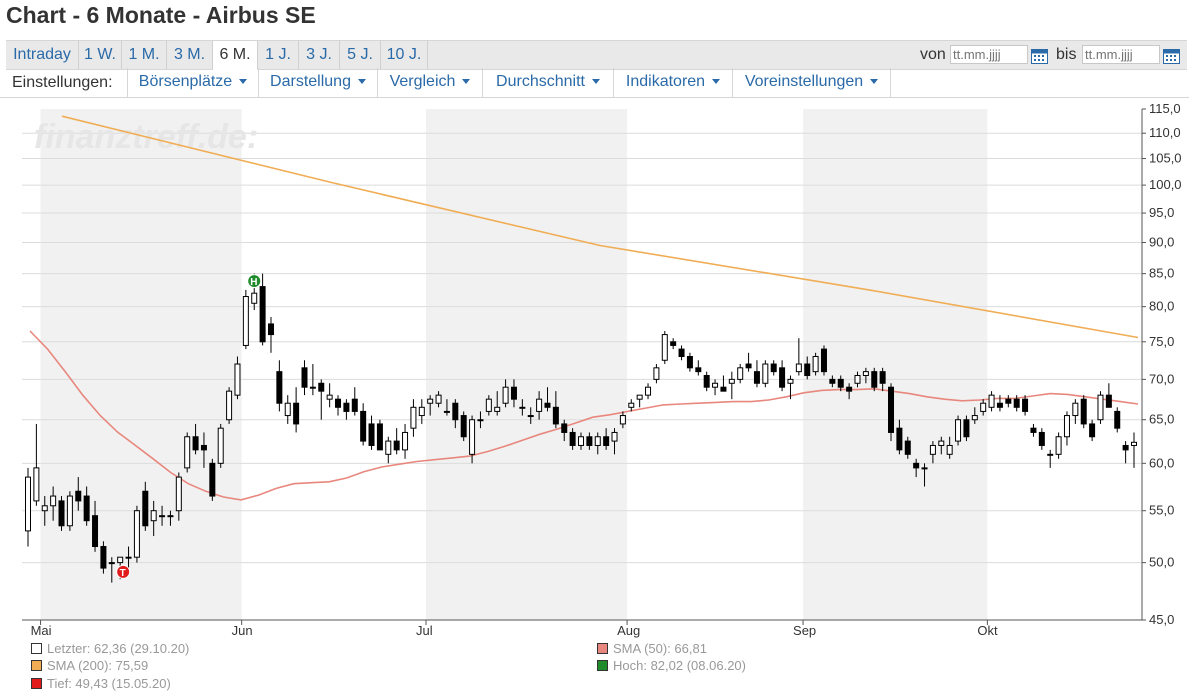 The image size is (1189, 695). Describe the element at coordinates (278, 55) in the screenshot. I see `tab-1y: 1 J.` at that location.